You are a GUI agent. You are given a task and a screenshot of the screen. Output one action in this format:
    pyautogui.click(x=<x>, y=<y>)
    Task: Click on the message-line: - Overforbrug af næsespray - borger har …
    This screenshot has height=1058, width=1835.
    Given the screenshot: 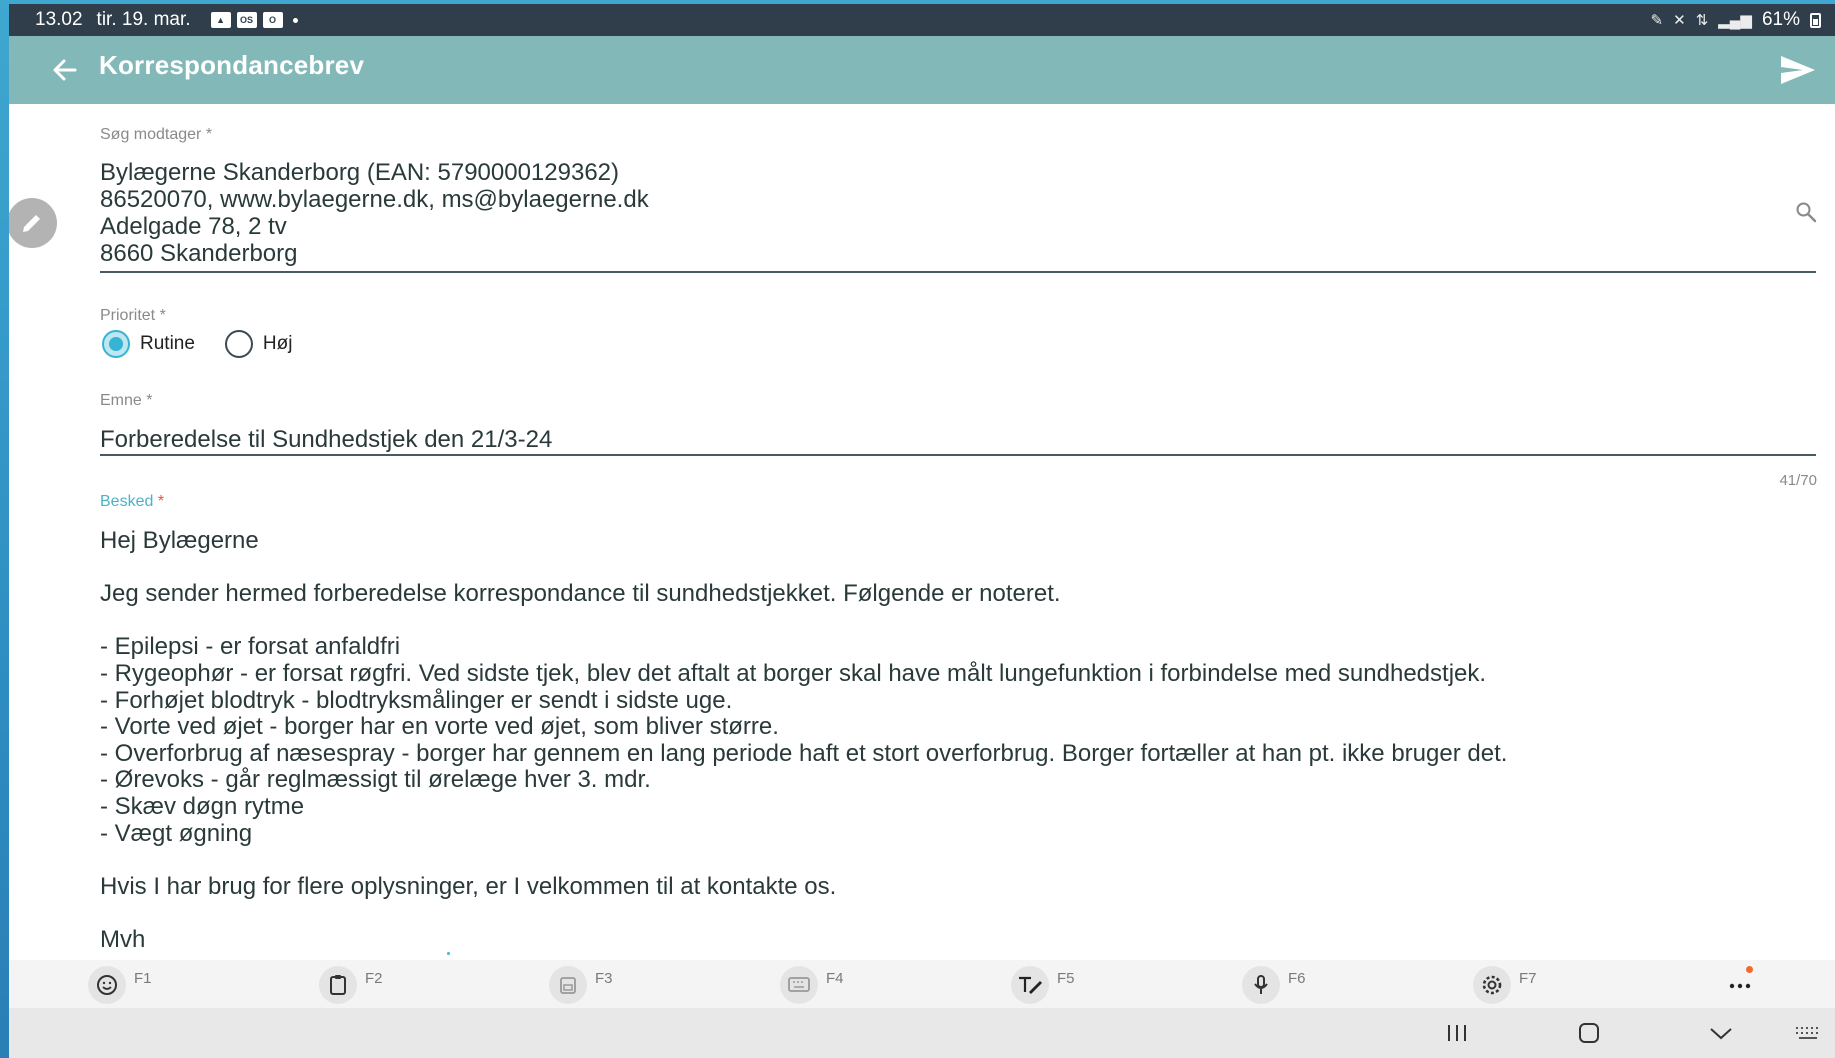 What is the action you would take?
    pyautogui.click(x=804, y=753)
    